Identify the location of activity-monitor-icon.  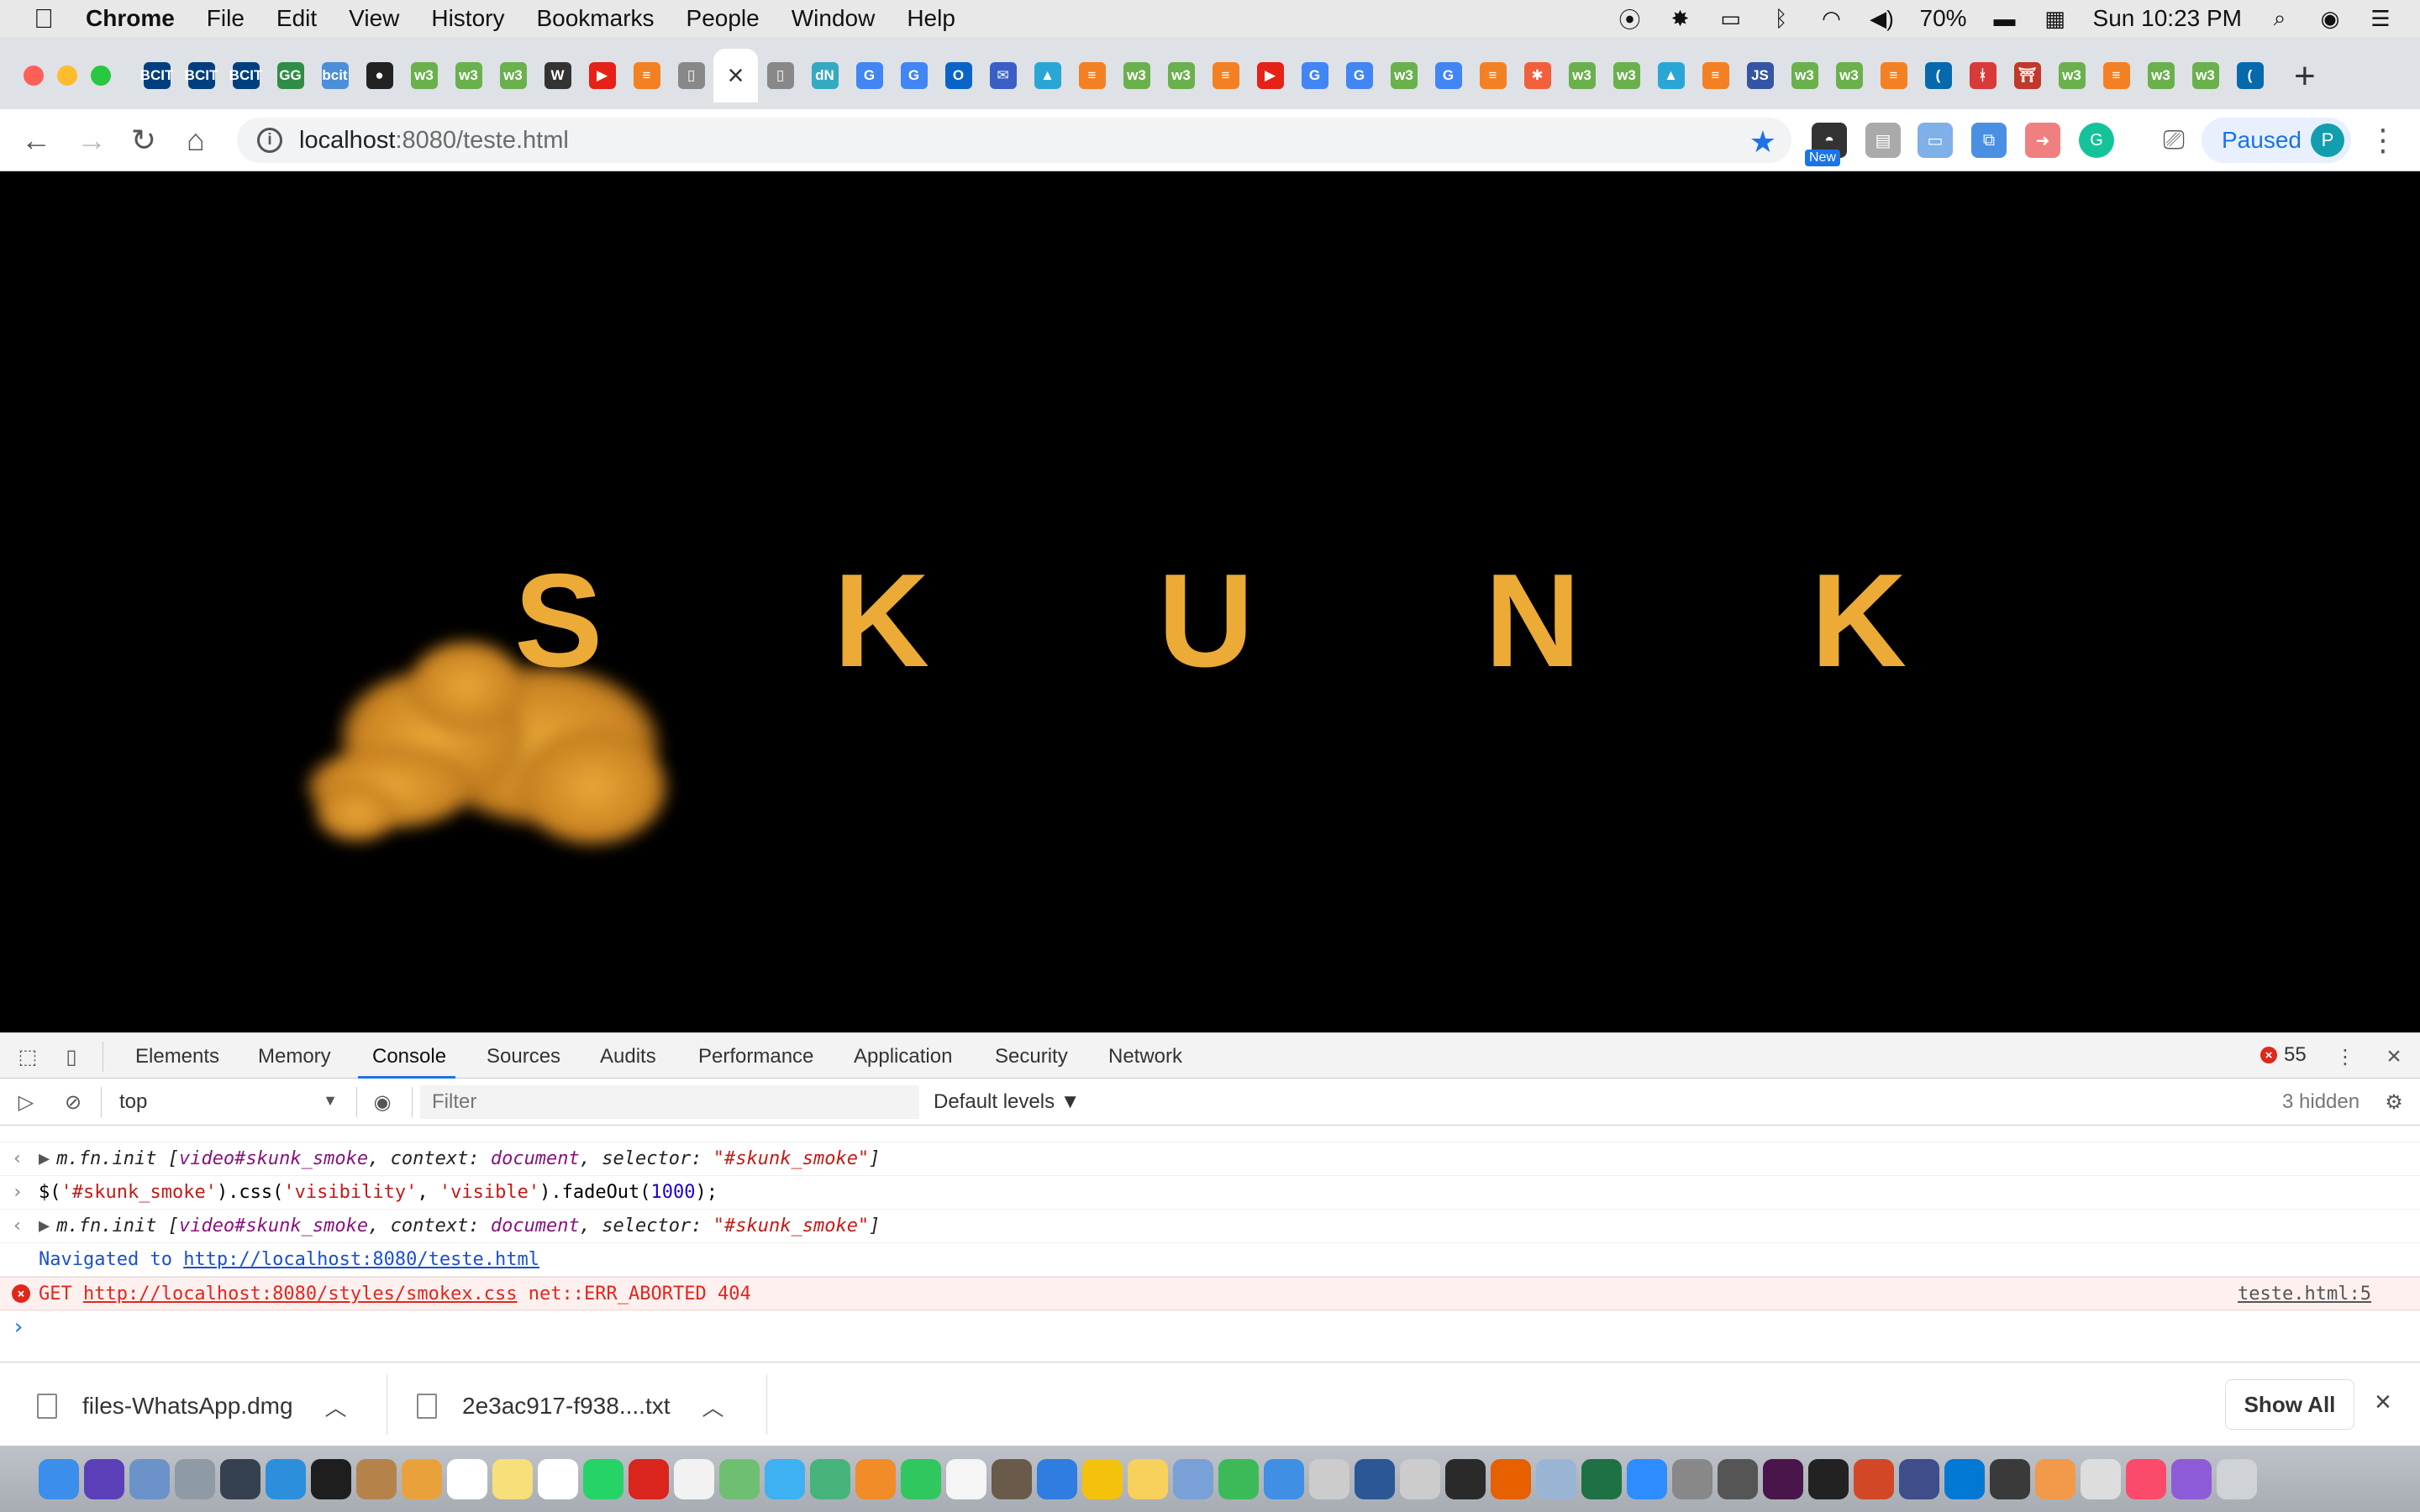
(1466, 1478).